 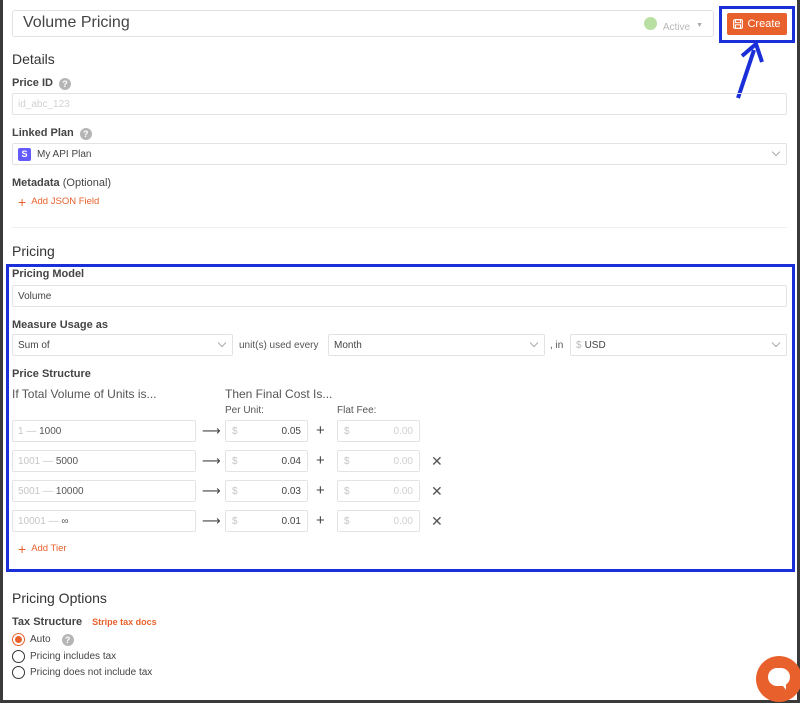 I want to click on price-id-input: id_abc_123, so click(x=399, y=104).